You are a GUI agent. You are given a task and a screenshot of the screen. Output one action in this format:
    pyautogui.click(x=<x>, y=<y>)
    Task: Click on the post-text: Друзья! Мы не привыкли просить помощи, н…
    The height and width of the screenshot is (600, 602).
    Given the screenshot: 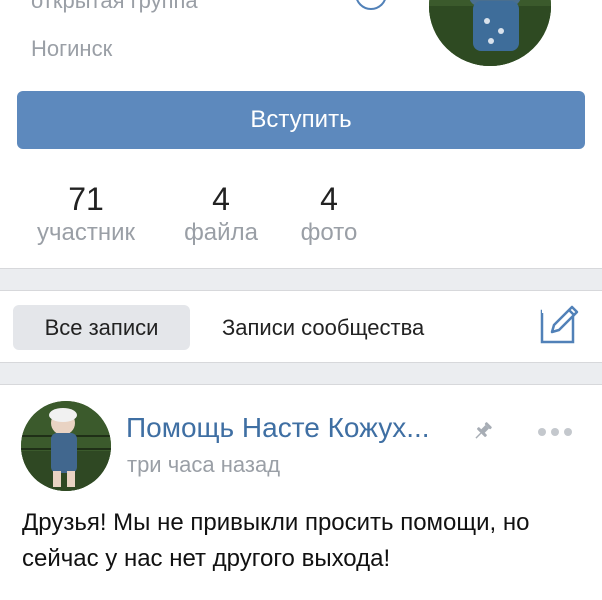 What is the action you would take?
    pyautogui.click(x=276, y=540)
    